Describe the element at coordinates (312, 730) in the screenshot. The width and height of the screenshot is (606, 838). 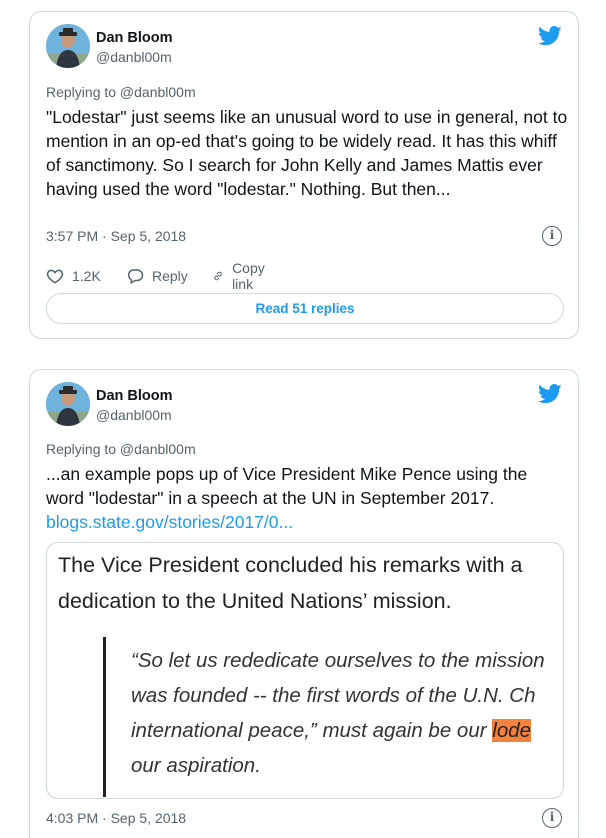
I see `embed-quote-text: international peace,” must again be our` at that location.